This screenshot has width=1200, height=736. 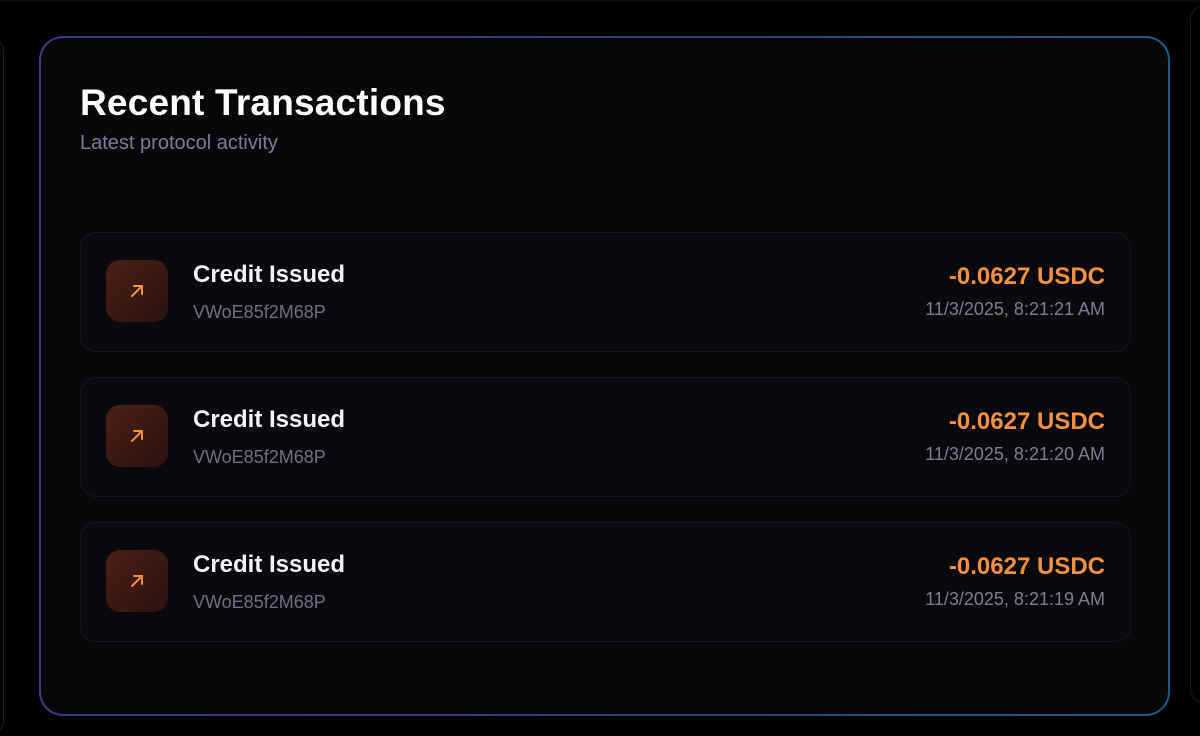 What do you see at coordinates (600, 1) in the screenshot?
I see `top-divider` at bounding box center [600, 1].